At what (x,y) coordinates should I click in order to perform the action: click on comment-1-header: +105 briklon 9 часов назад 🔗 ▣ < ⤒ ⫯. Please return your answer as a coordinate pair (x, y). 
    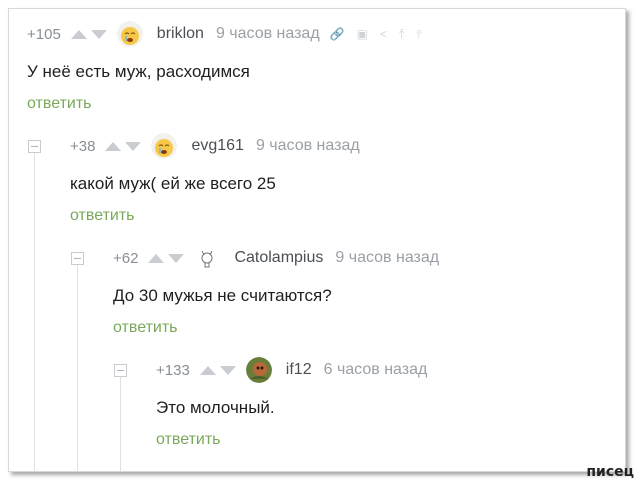
    Looking at the image, I should click on (224, 34).